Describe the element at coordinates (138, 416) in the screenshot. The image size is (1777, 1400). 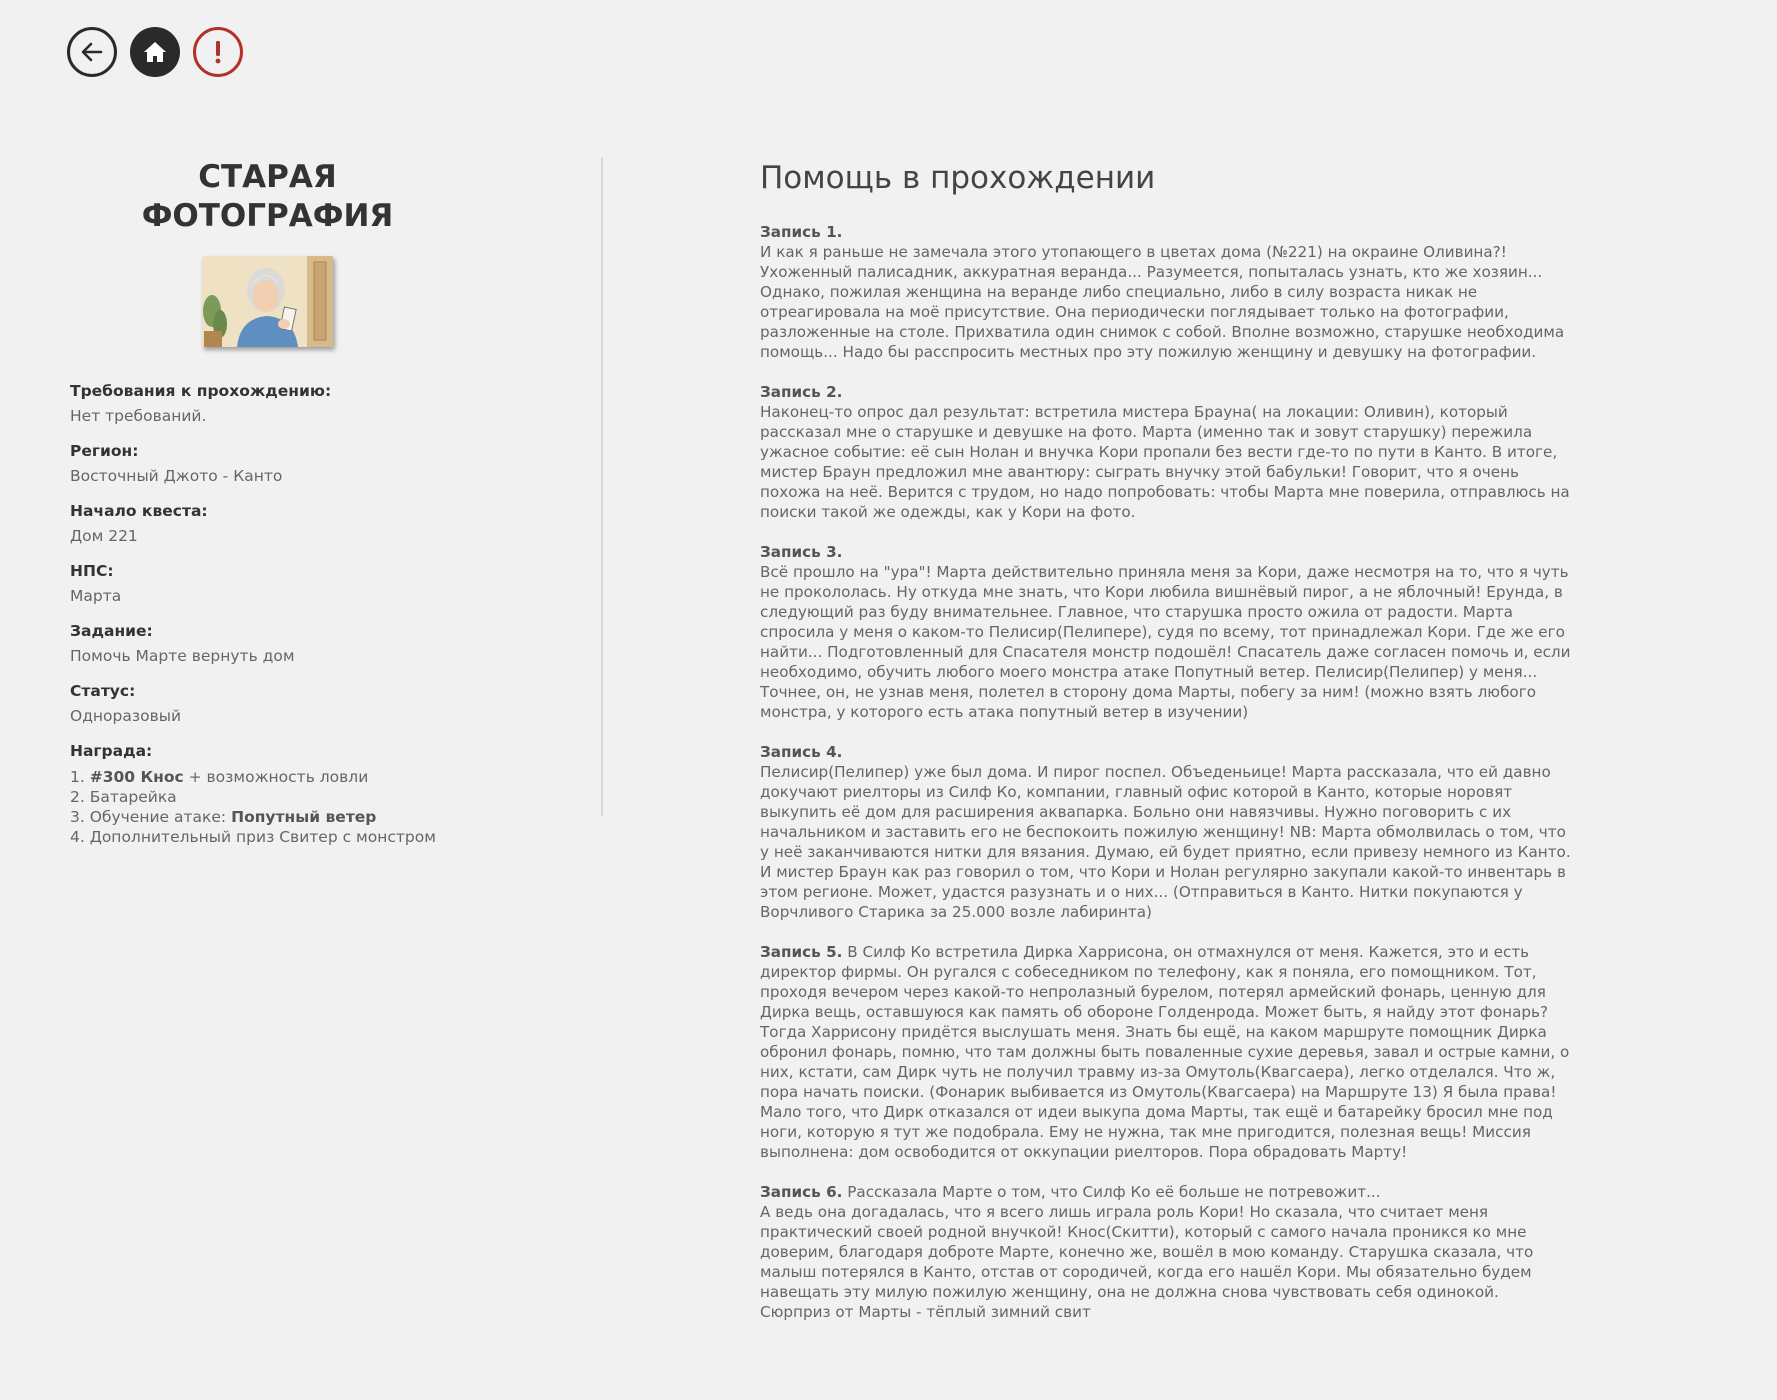
I see `requirements-value: Нет требований.` at that location.